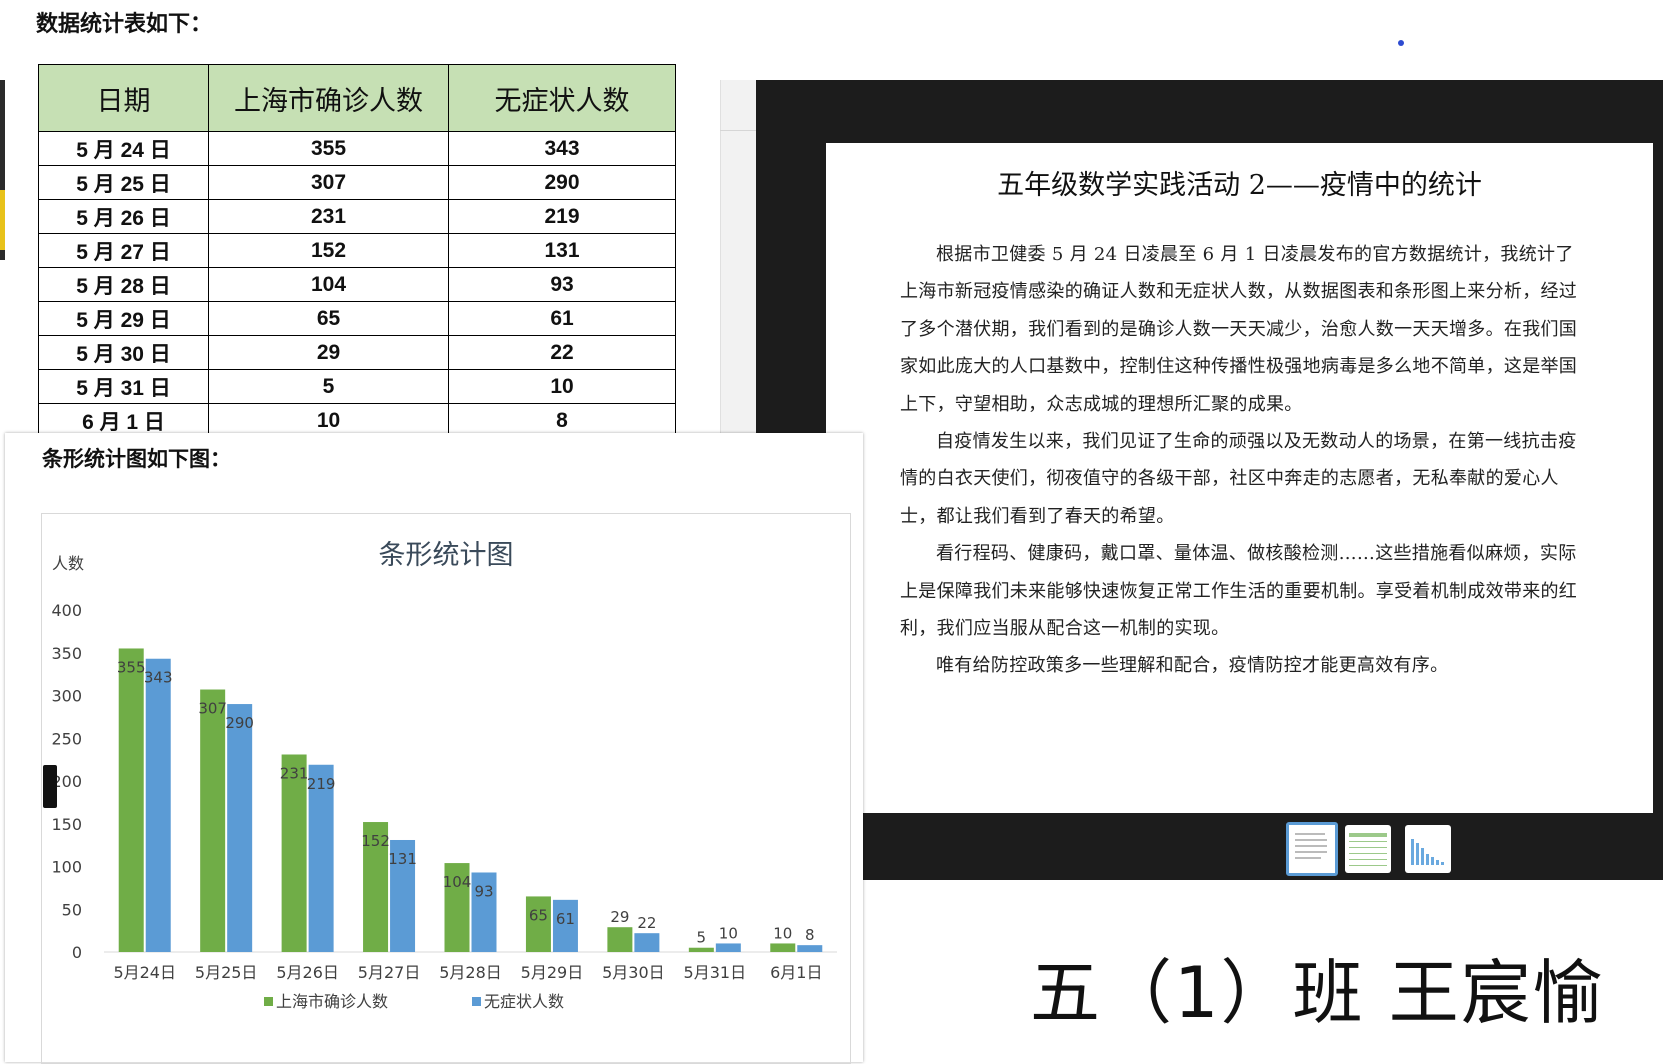 The height and width of the screenshot is (1064, 1663). What do you see at coordinates (124, 24) in the screenshot?
I see `table-heading: 数据统计表如下：` at bounding box center [124, 24].